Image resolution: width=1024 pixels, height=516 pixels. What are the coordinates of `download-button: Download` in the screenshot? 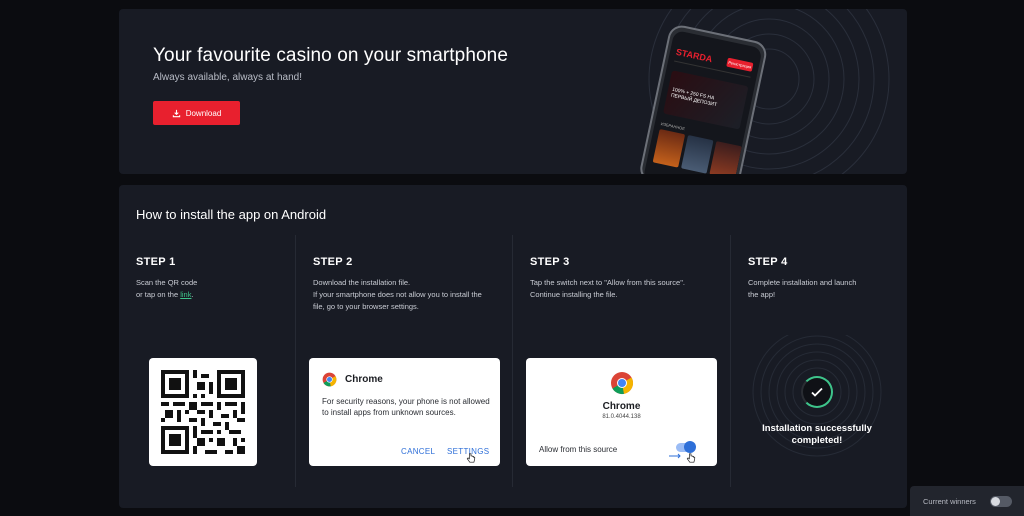 It's located at (196, 113).